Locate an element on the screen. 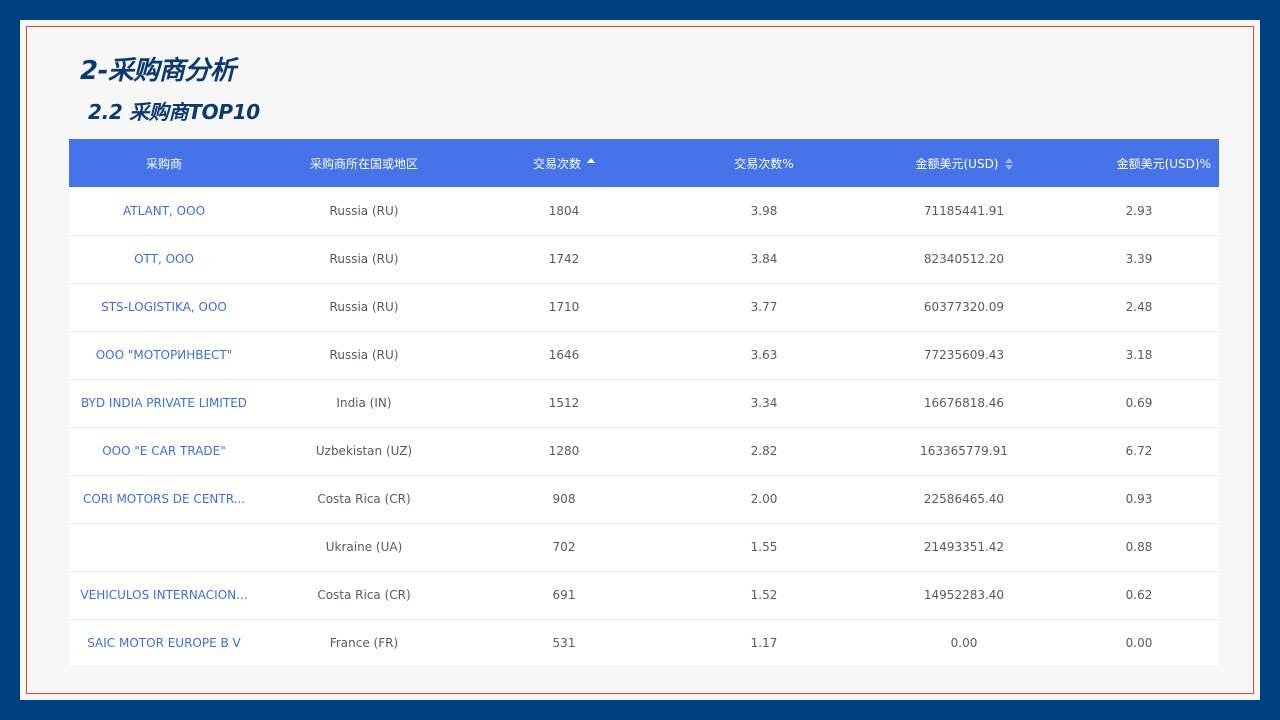 This screenshot has width=1280, height=720. amount-usd-pct-cell: 0.62 is located at coordinates (1139, 595).